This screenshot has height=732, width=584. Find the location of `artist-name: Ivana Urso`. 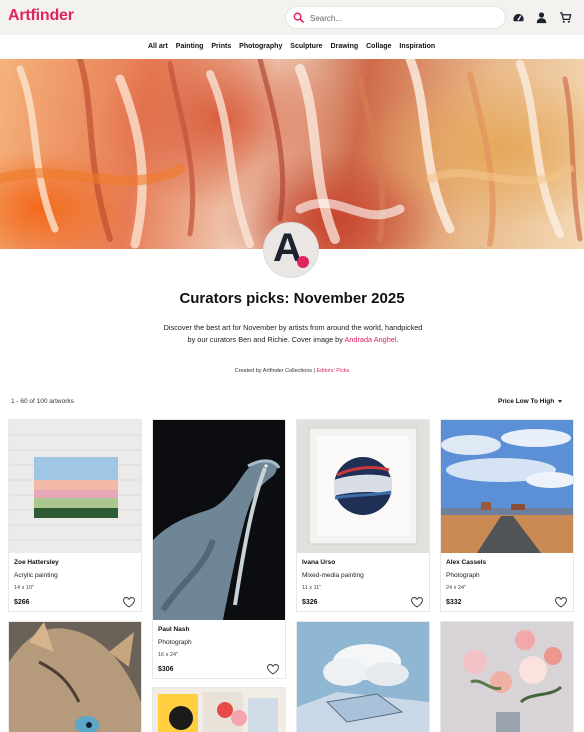

artist-name: Ivana Urso is located at coordinates (318, 562).